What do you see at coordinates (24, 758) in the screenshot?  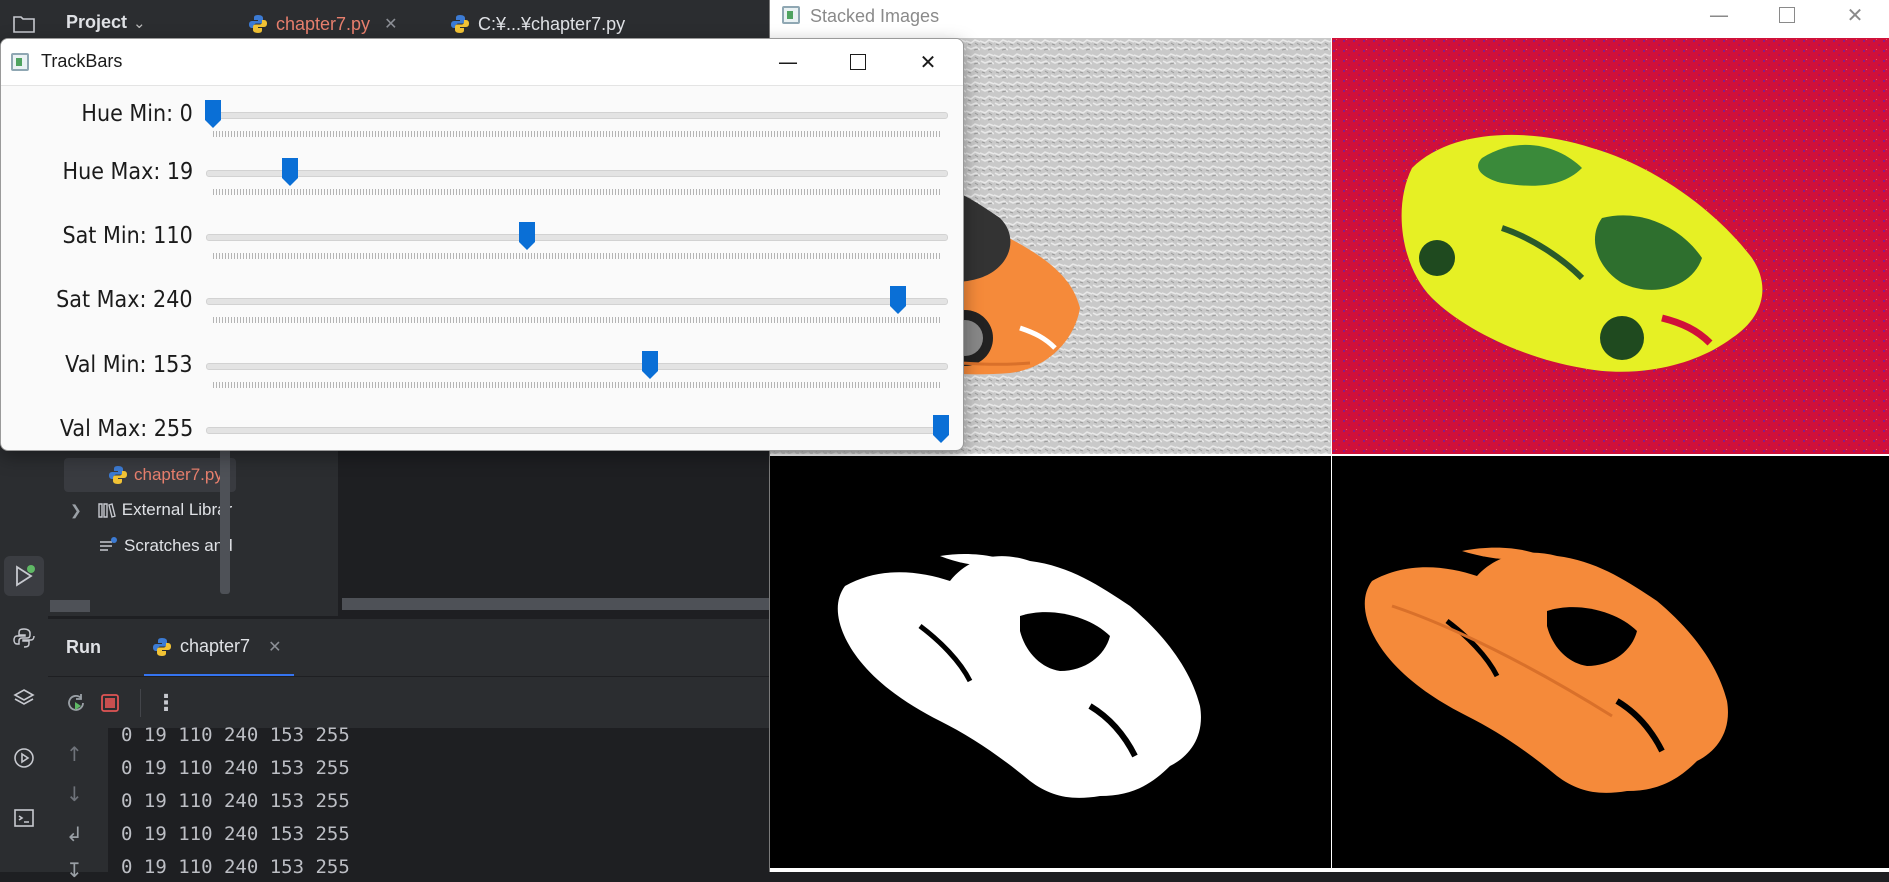 I see `services-icon` at bounding box center [24, 758].